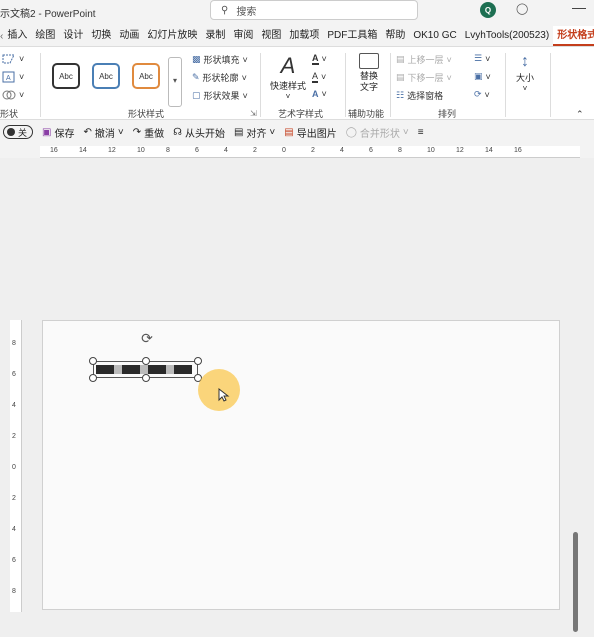  Describe the element at coordinates (573, 36) in the screenshot. I see `tab-shape-format: 形状格式` at that location.